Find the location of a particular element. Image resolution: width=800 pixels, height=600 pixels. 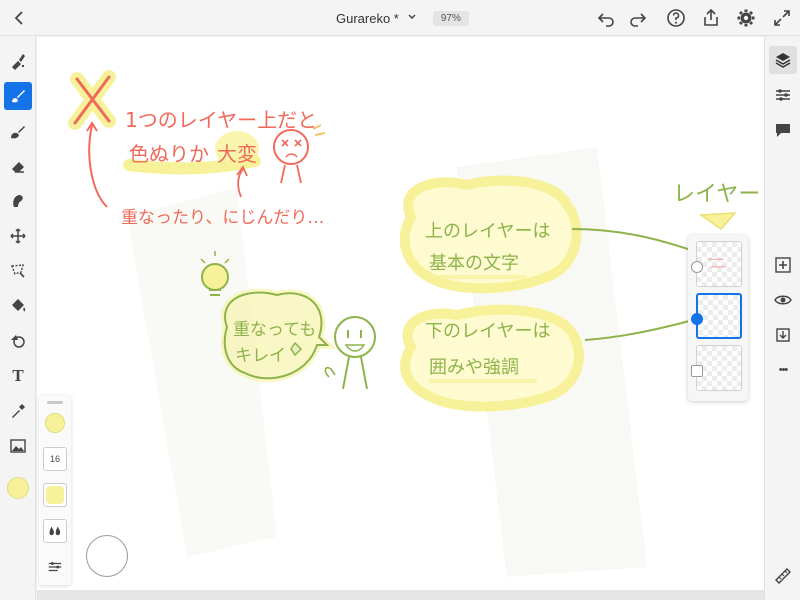

shape-icon is located at coordinates (18, 341).